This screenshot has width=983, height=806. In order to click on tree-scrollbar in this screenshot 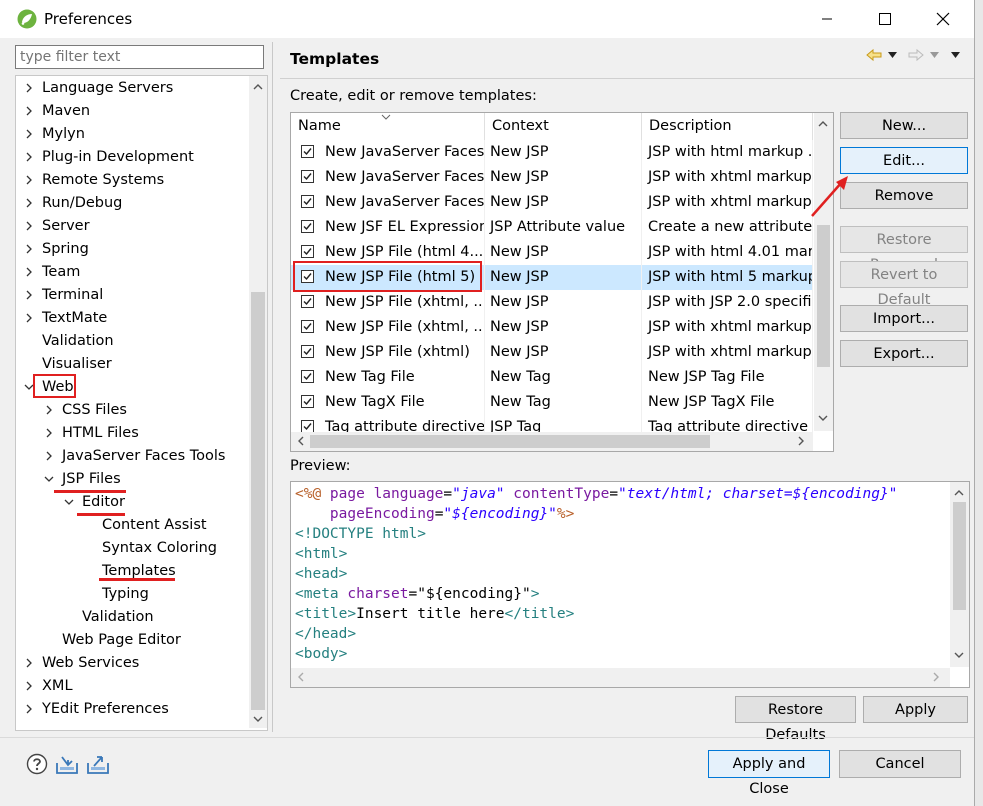, I will do `click(258, 402)`.